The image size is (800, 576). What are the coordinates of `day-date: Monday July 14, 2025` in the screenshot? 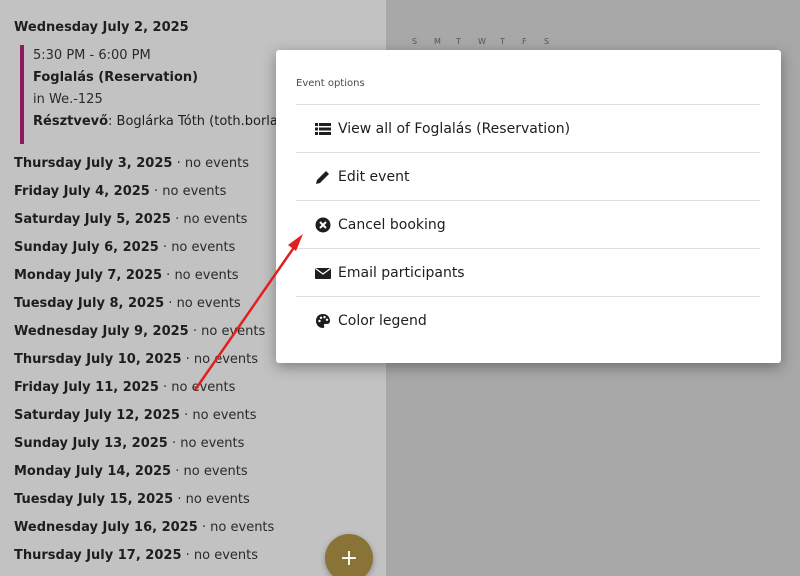 It's located at (93, 471).